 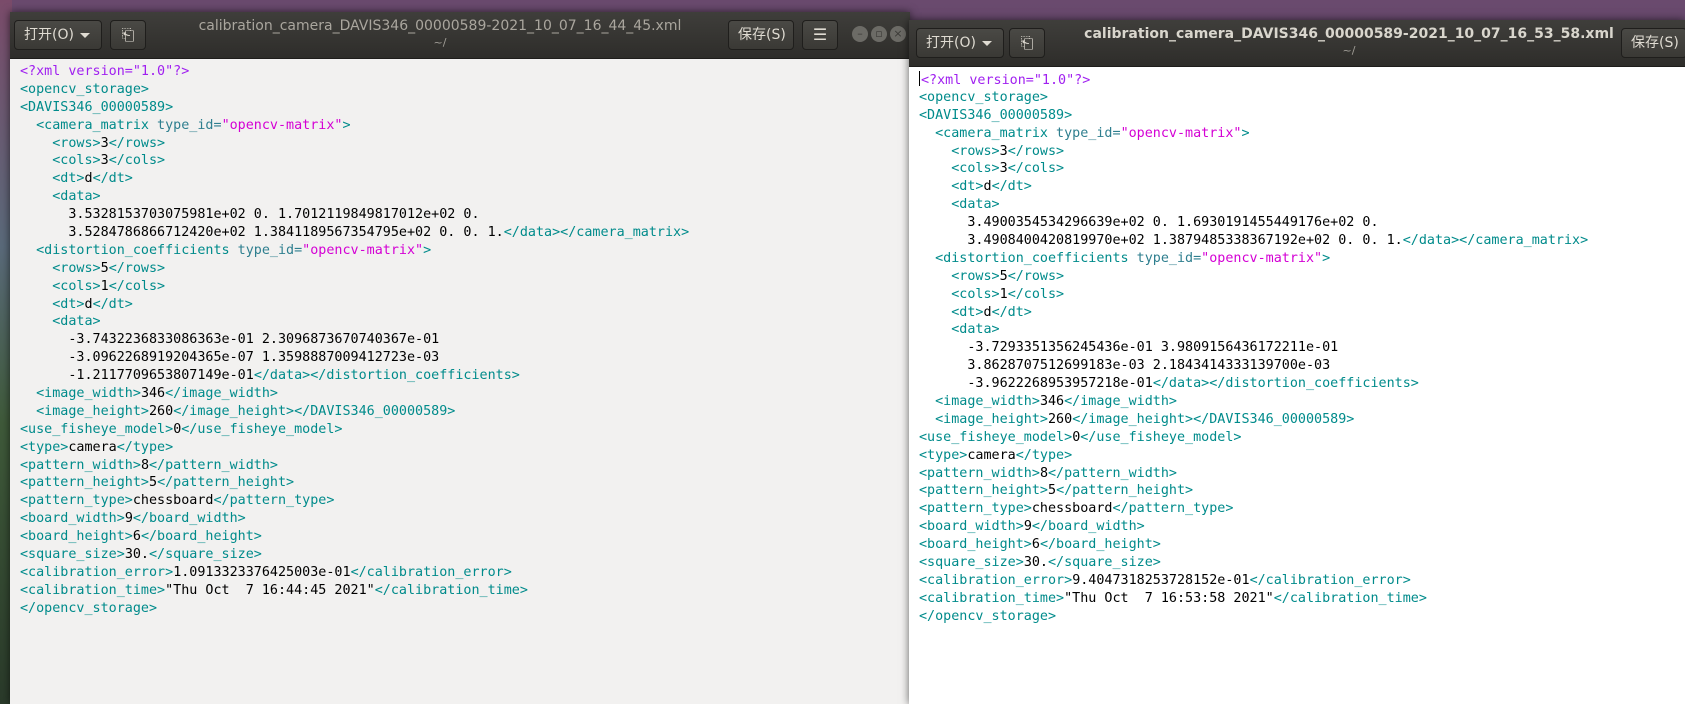 What do you see at coordinates (262, 572) in the screenshot?
I see `xml-text: 1.0913323376425003e-01` at bounding box center [262, 572].